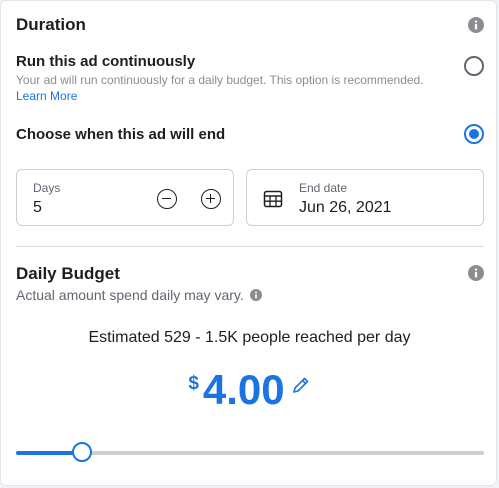  What do you see at coordinates (167, 199) in the screenshot?
I see `decrease-days-button` at bounding box center [167, 199].